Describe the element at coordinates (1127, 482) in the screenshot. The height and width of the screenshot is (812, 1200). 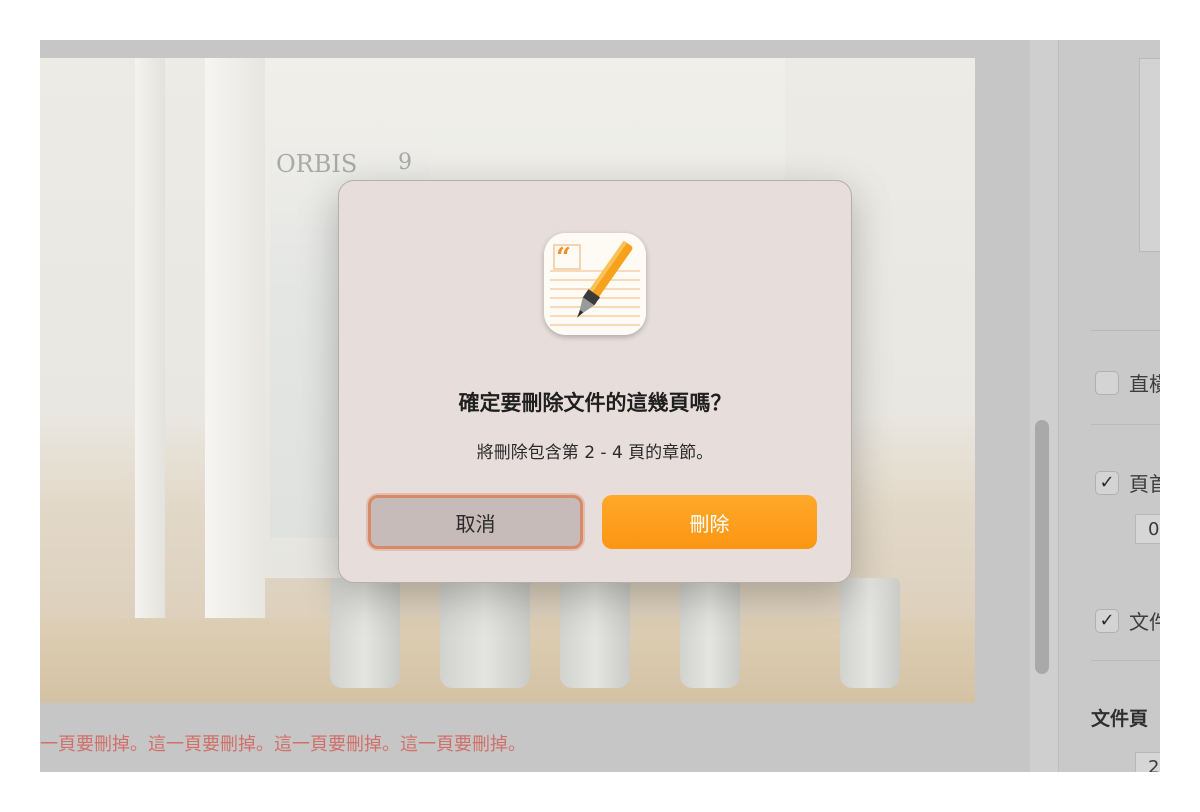
I see `sidebar-checkbox-row-2: ✓ 頁首` at that location.